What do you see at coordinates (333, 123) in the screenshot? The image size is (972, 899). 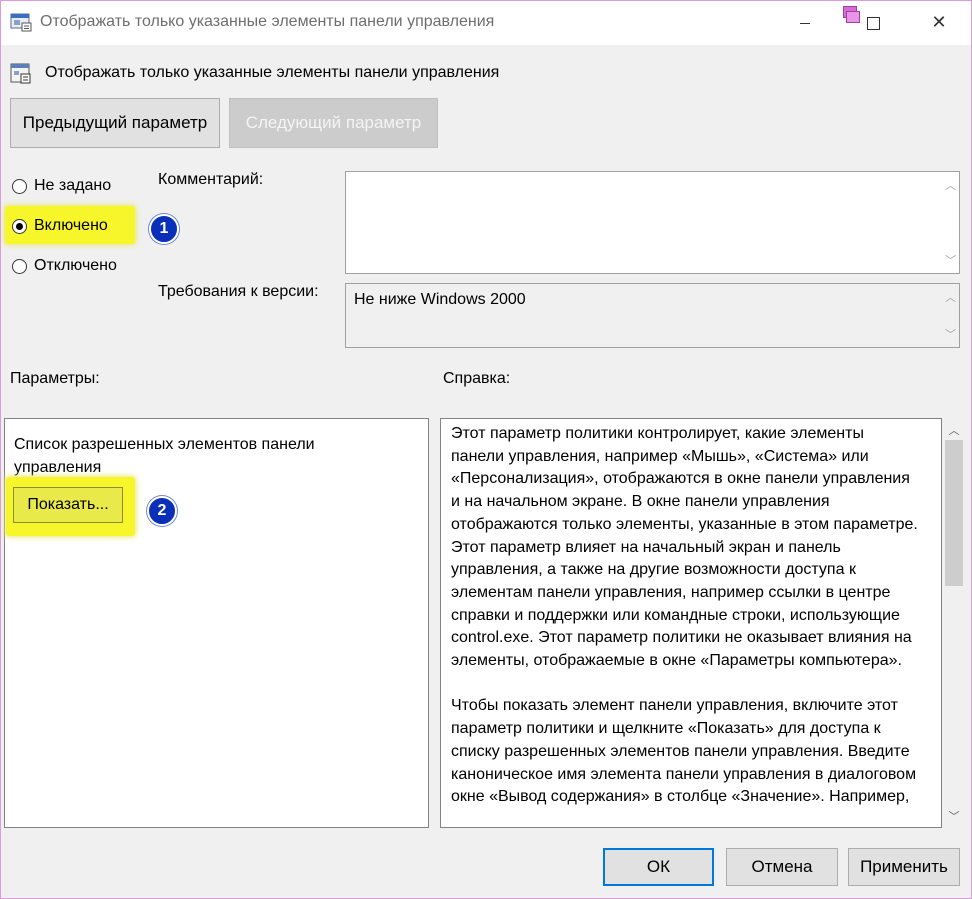 I see `next-setting-button: Следующий параметр` at bounding box center [333, 123].